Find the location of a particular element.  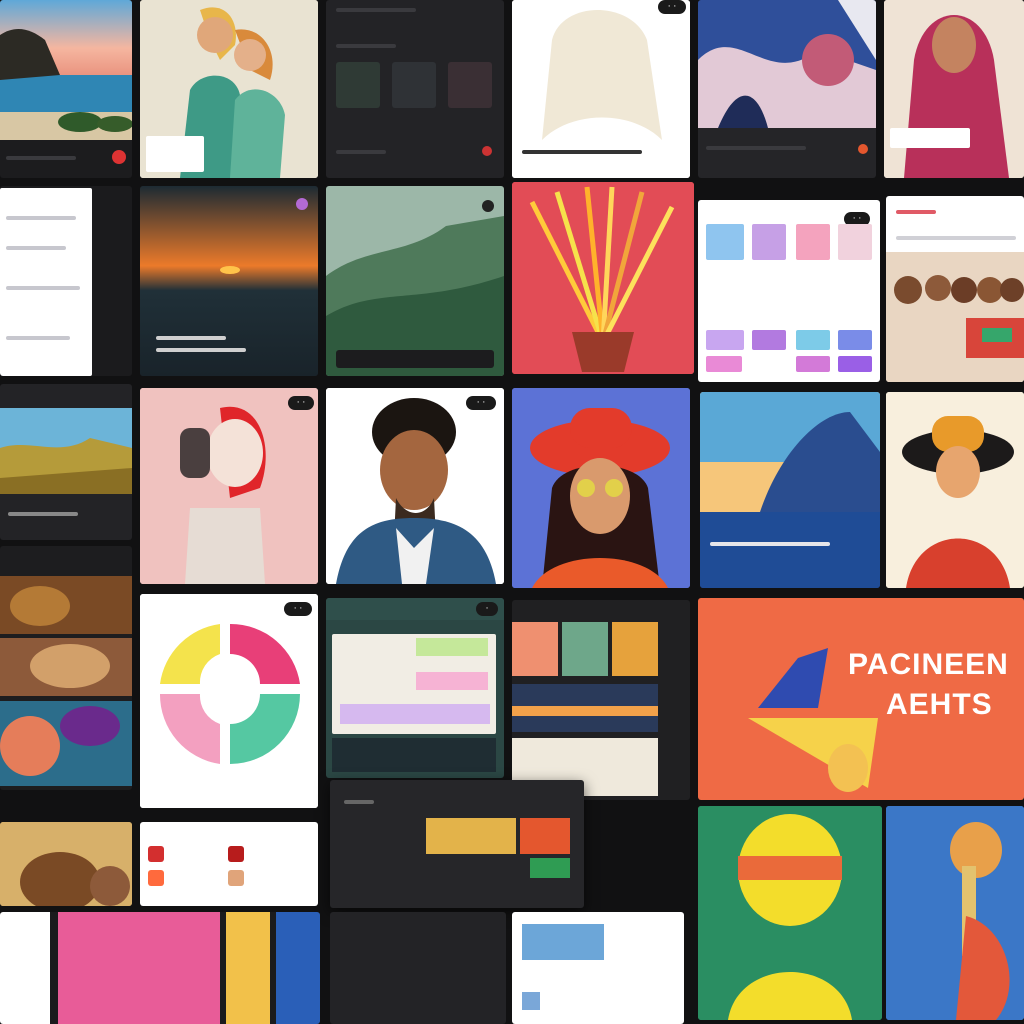

sunset-tile is located at coordinates (229, 281).